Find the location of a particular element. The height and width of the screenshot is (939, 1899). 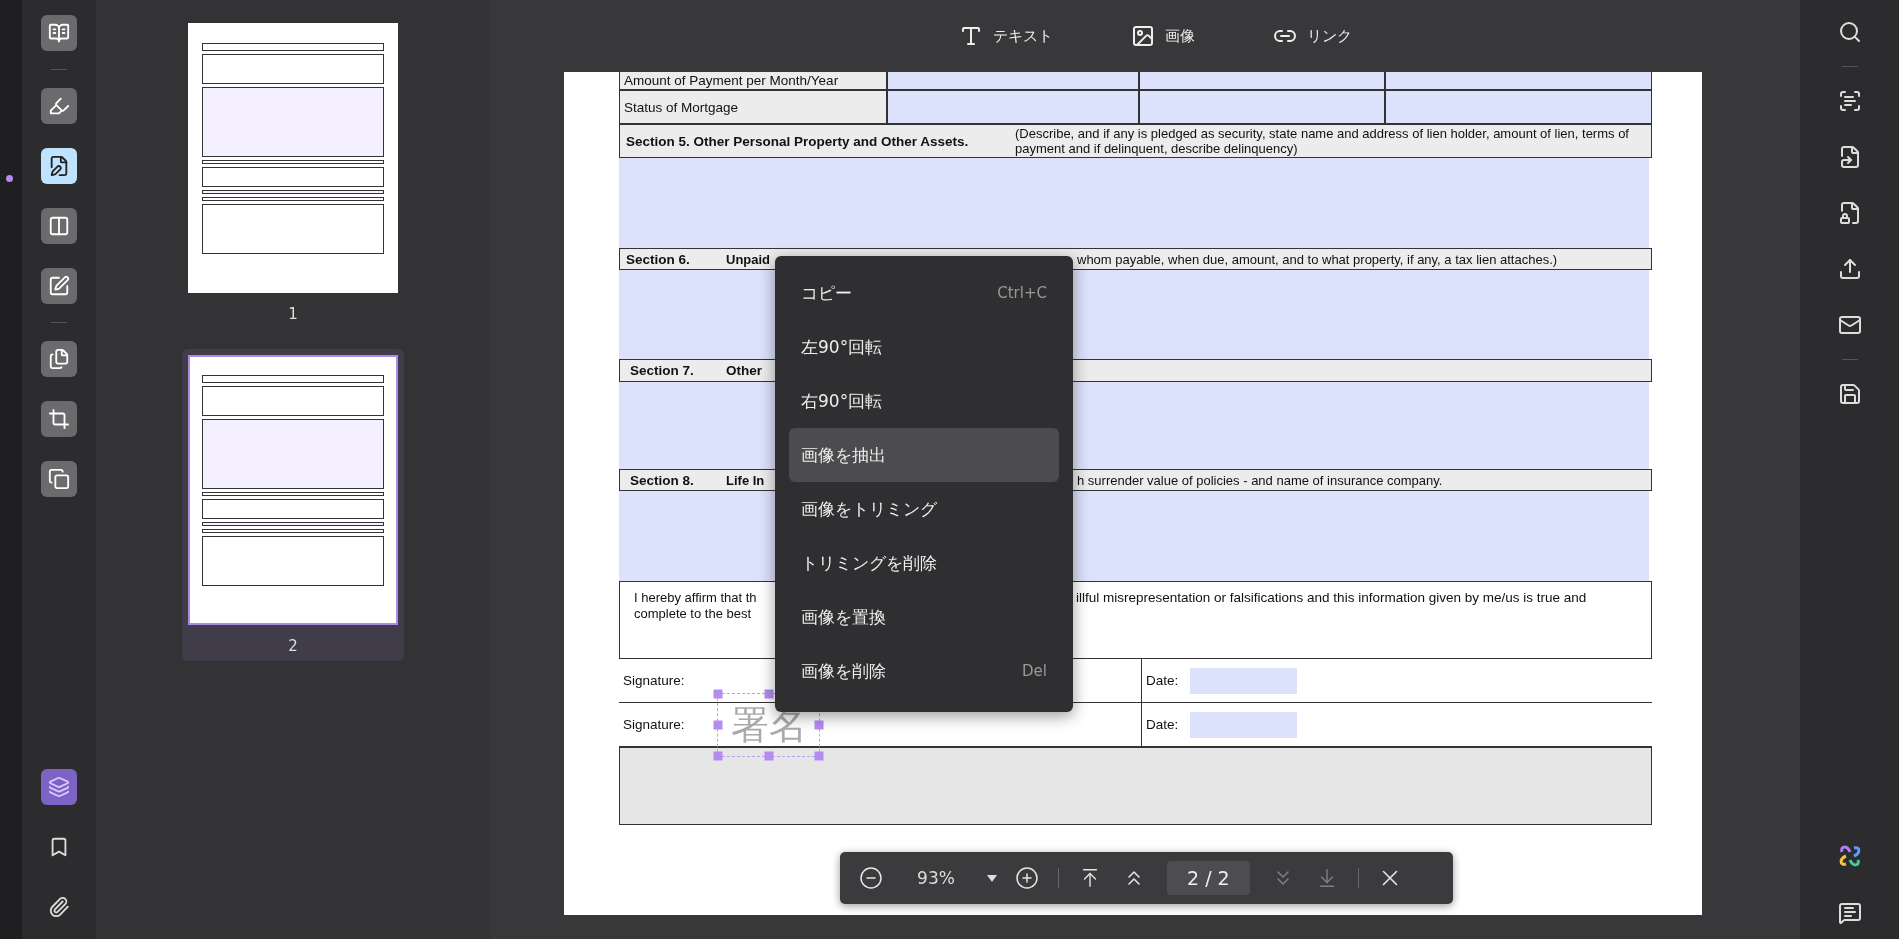

shortcut-text: Del is located at coordinates (1034, 671).